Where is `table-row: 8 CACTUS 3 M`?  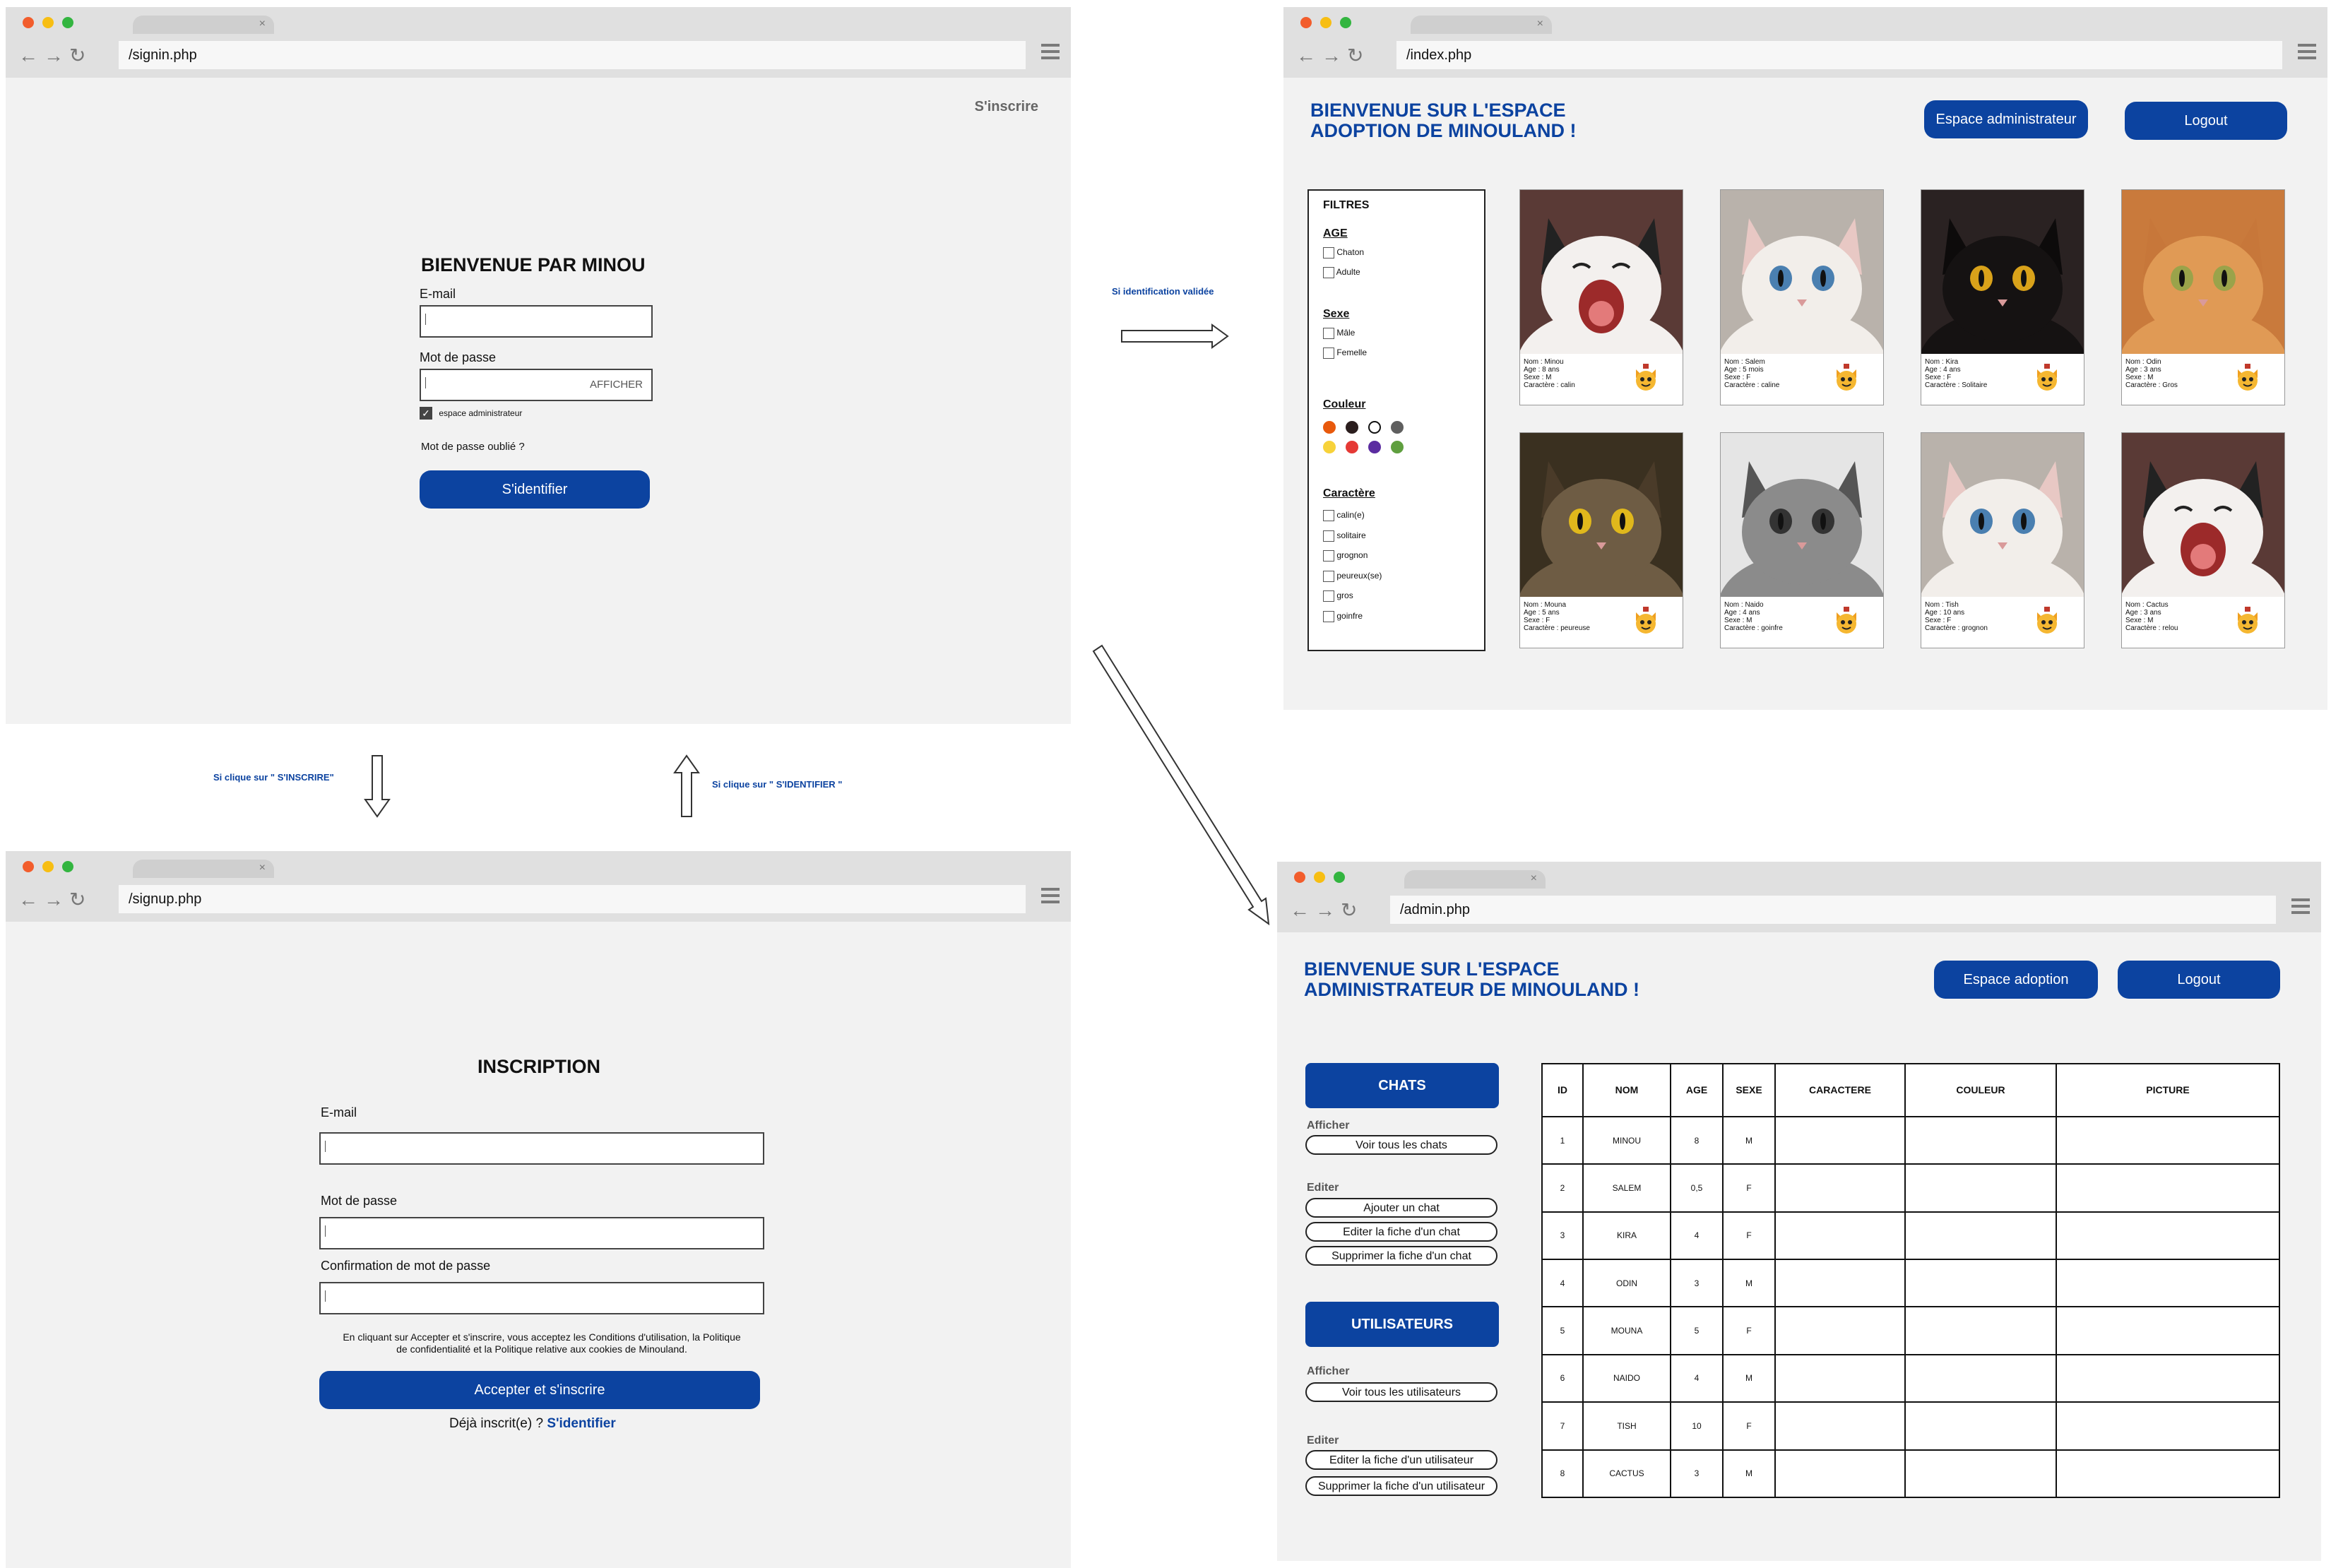 table-row: 8 CACTUS 3 M is located at coordinates (1910, 1474).